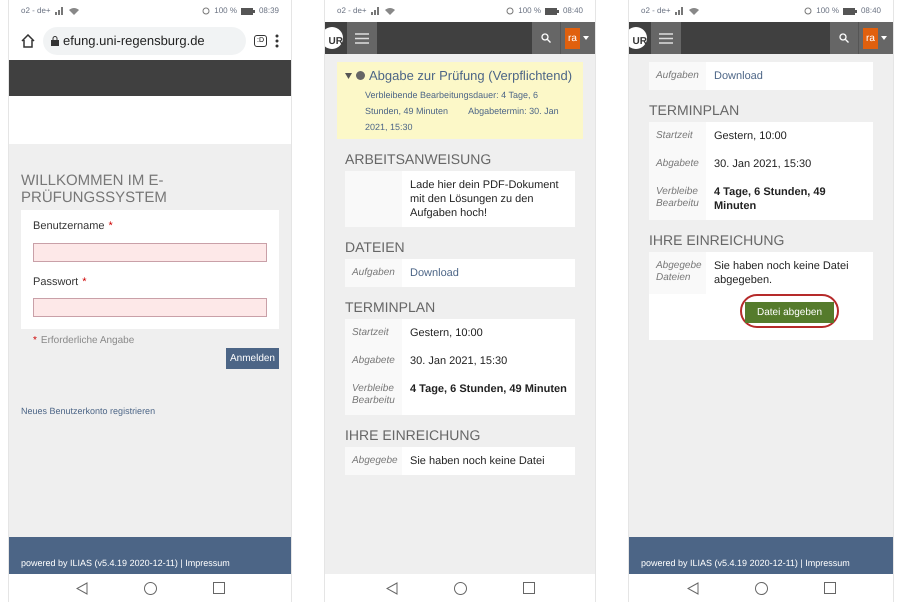  I want to click on notice-details: Verbleibende Bearbeitungsdauer: 4 Tage, 6 Stunden, 49 Minuten Abgabetermin: 30. Jan 2021, 15:30, so click(462, 111).